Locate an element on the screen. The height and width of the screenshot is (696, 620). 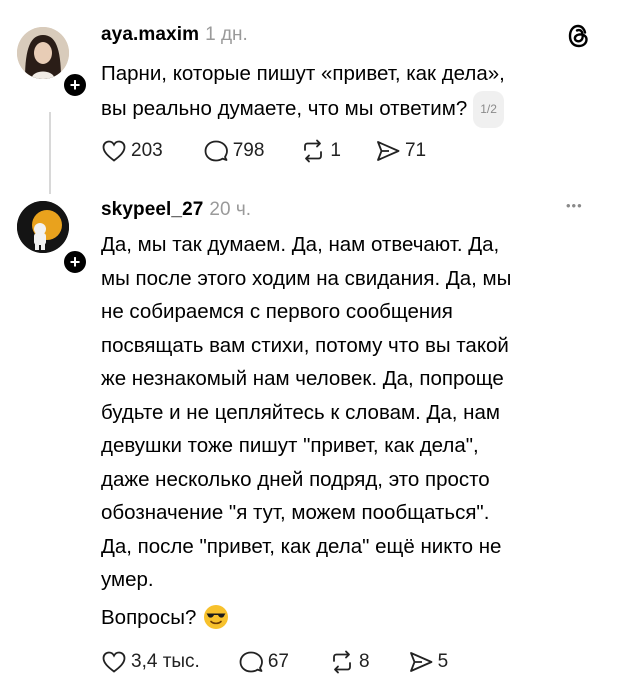
share-button: 71 is located at coordinates (400, 151).